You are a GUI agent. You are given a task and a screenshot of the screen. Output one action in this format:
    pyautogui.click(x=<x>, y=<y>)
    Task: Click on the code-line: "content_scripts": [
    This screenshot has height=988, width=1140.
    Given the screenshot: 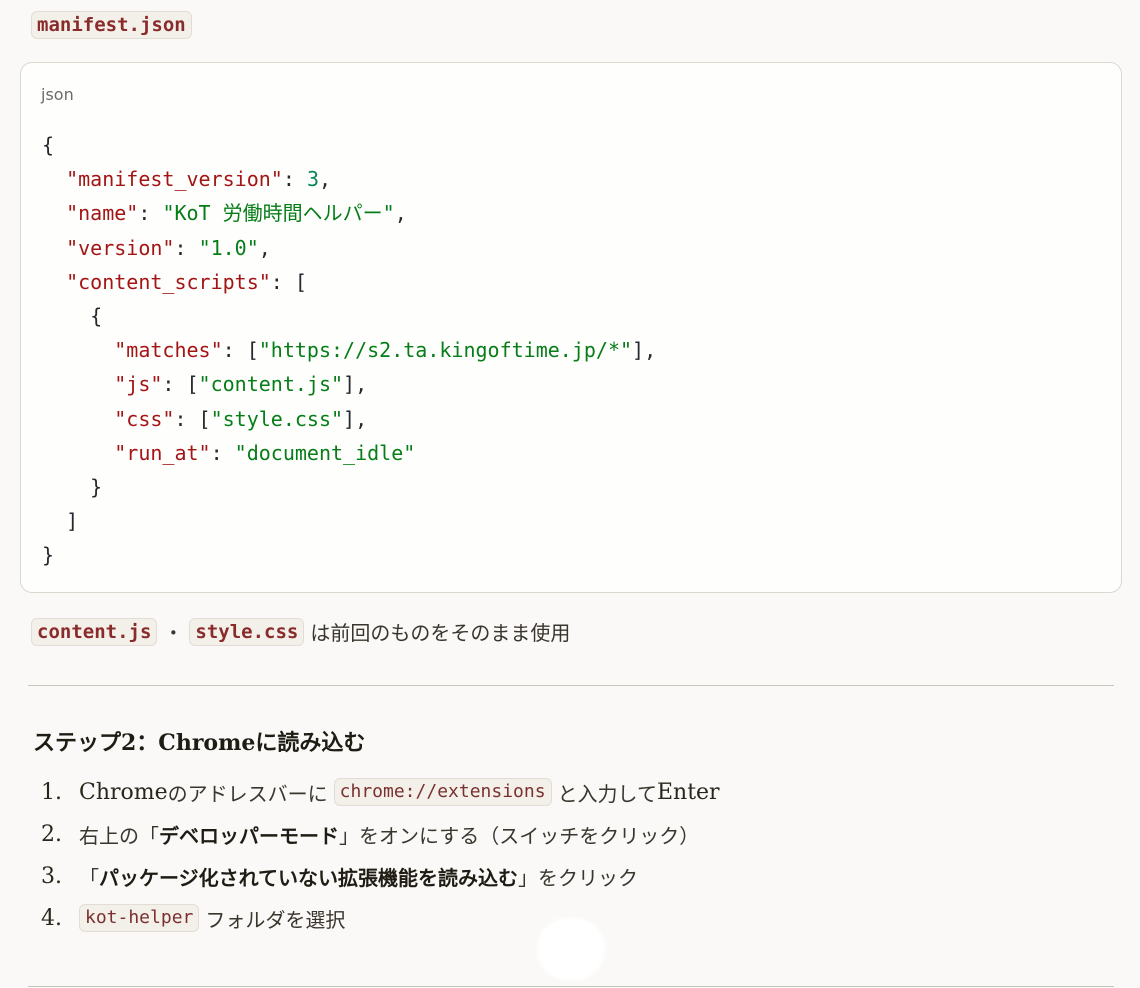 What is the action you would take?
    pyautogui.click(x=349, y=282)
    